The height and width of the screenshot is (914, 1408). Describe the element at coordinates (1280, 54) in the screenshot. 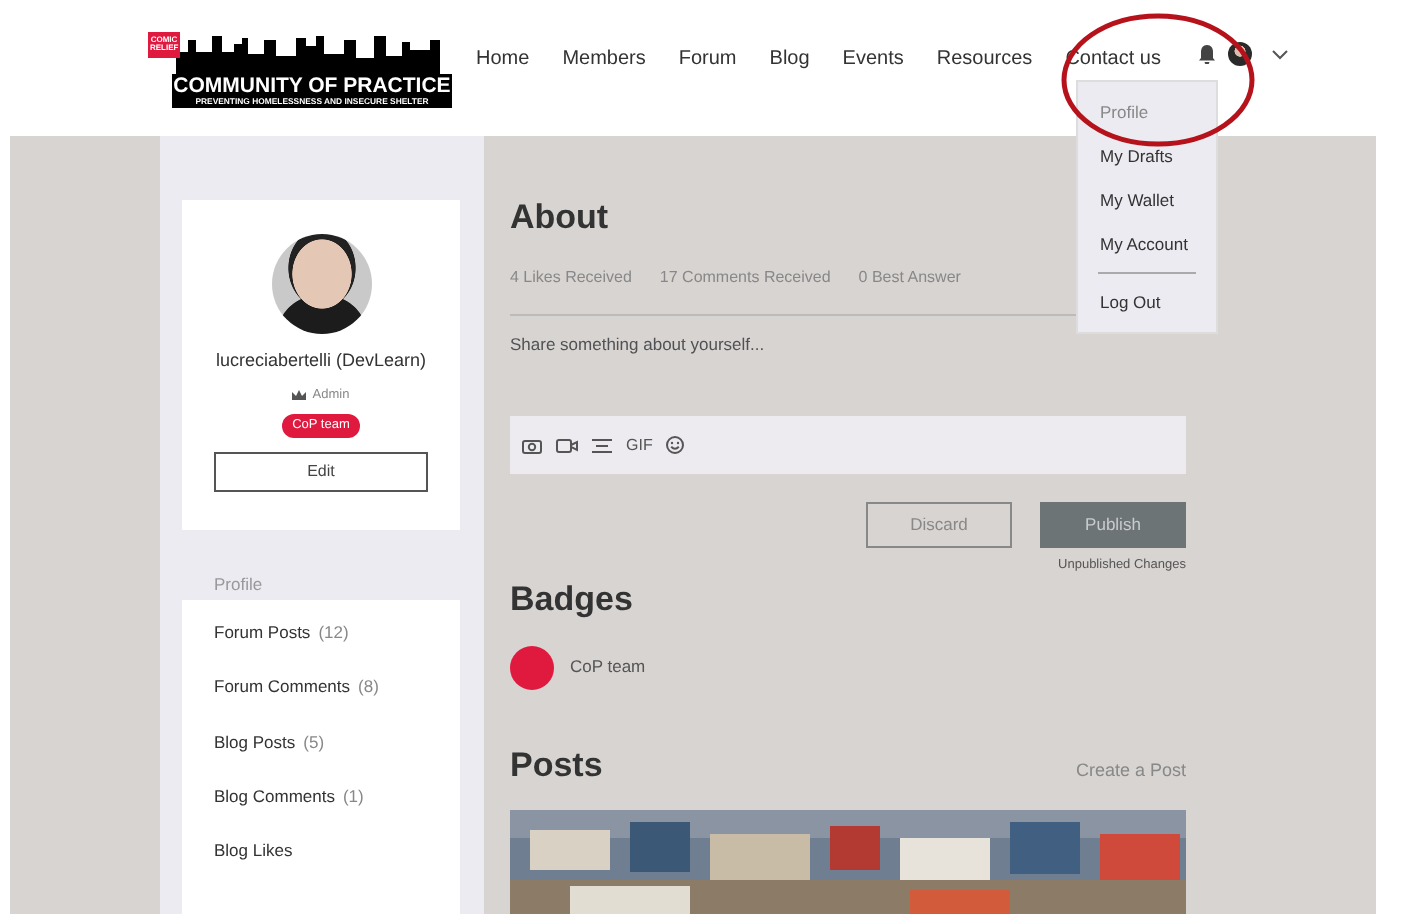

I see `chevron-down-icon` at that location.